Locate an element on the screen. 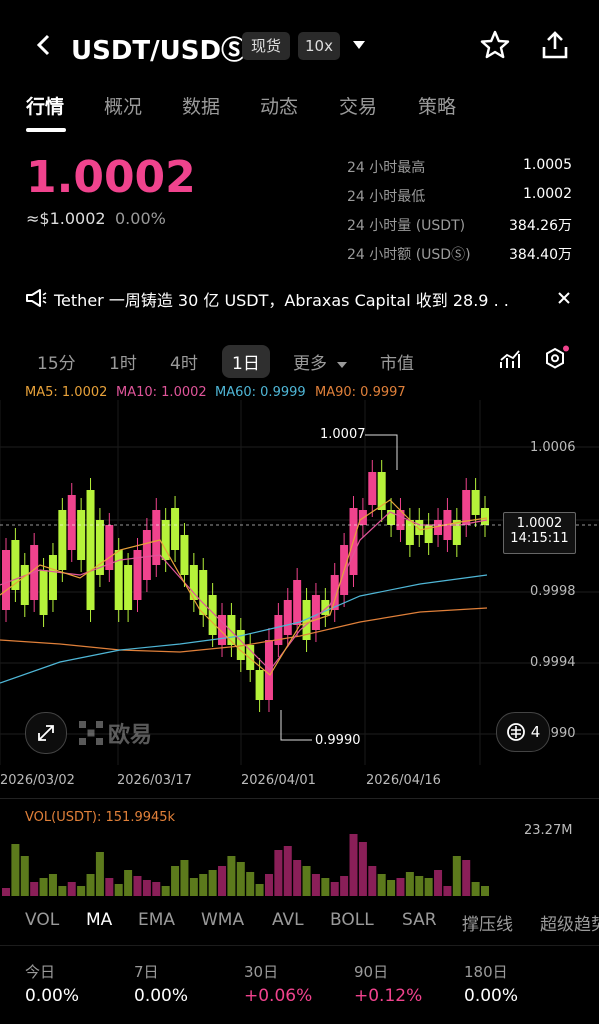  pair-title: USDT/USDⓈ is located at coordinates (159, 48).